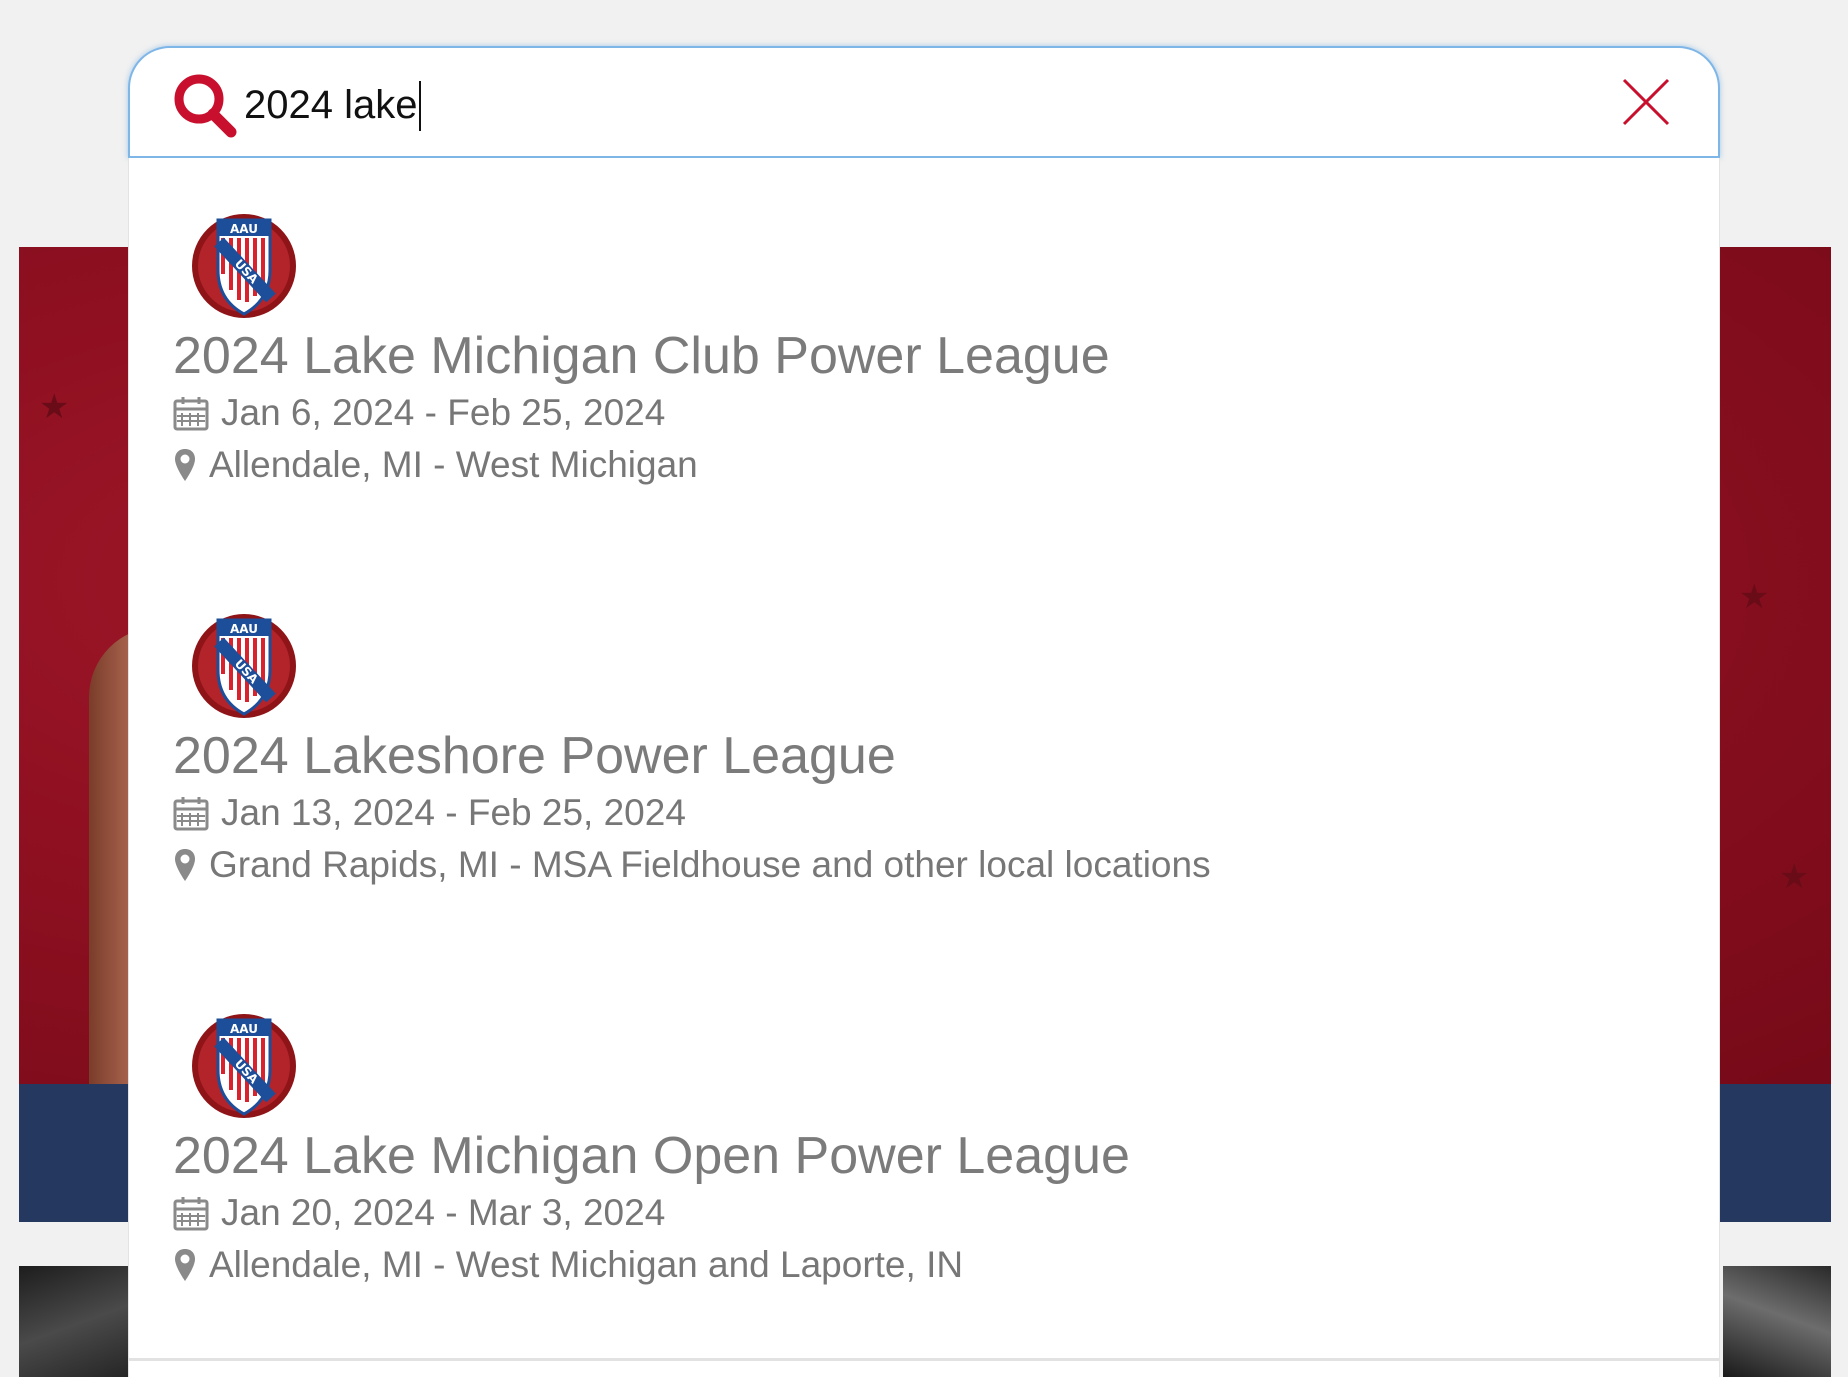 This screenshot has height=1377, width=1848. I want to click on result-dates: Jan 13, 2024 - Feb 25, 2024, so click(429, 813).